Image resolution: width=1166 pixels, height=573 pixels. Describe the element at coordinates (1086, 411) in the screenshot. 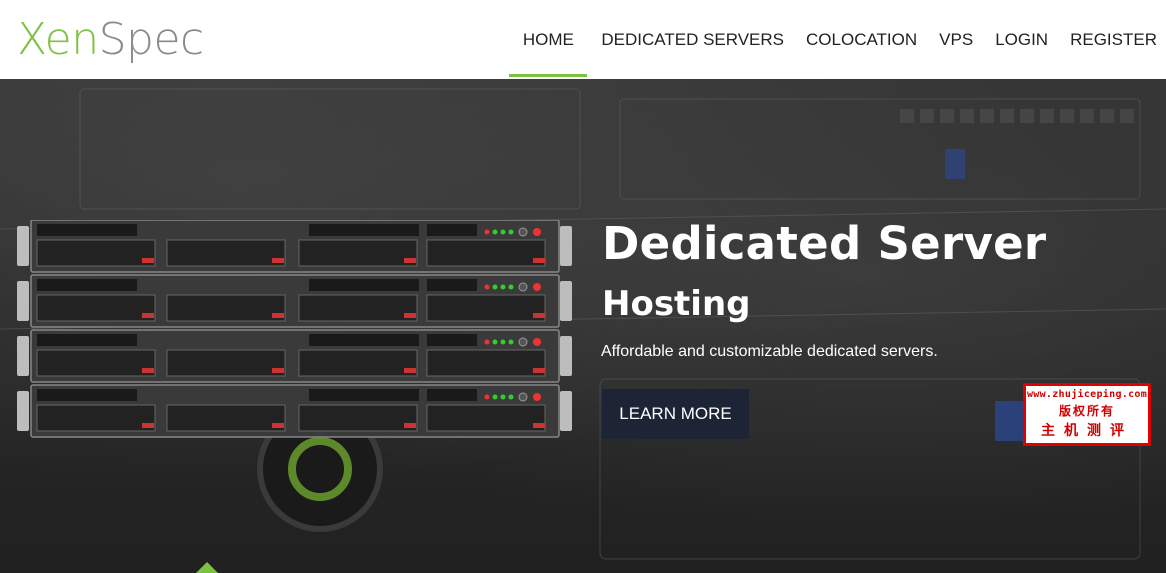

I see `watermark-line2: 版权所有` at that location.